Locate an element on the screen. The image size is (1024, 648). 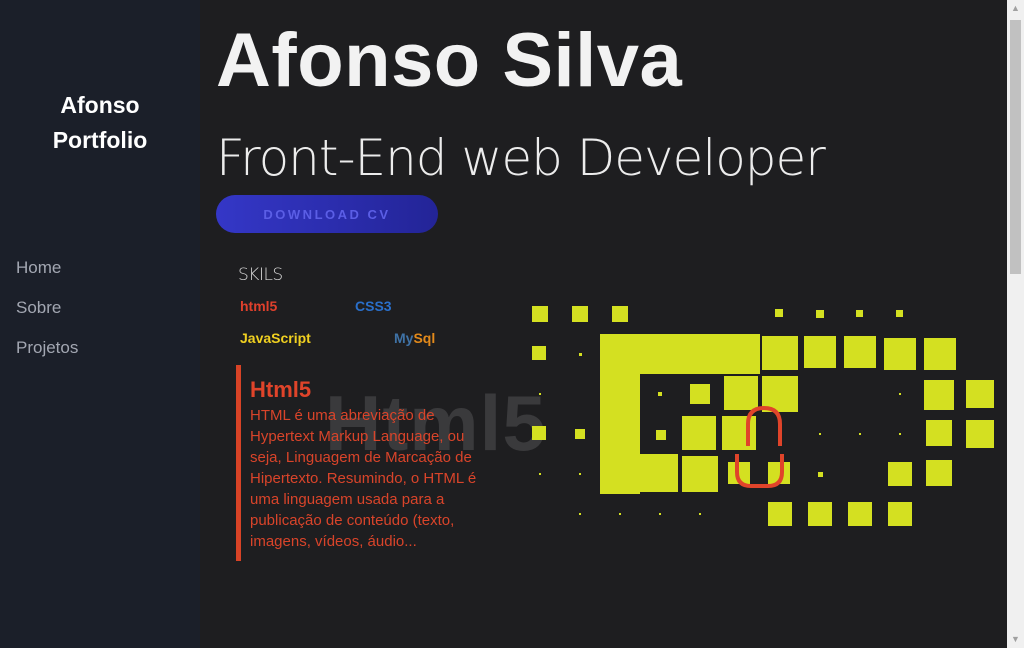
main-nav: Home Sobre Projetos is located at coordinates (47, 316).